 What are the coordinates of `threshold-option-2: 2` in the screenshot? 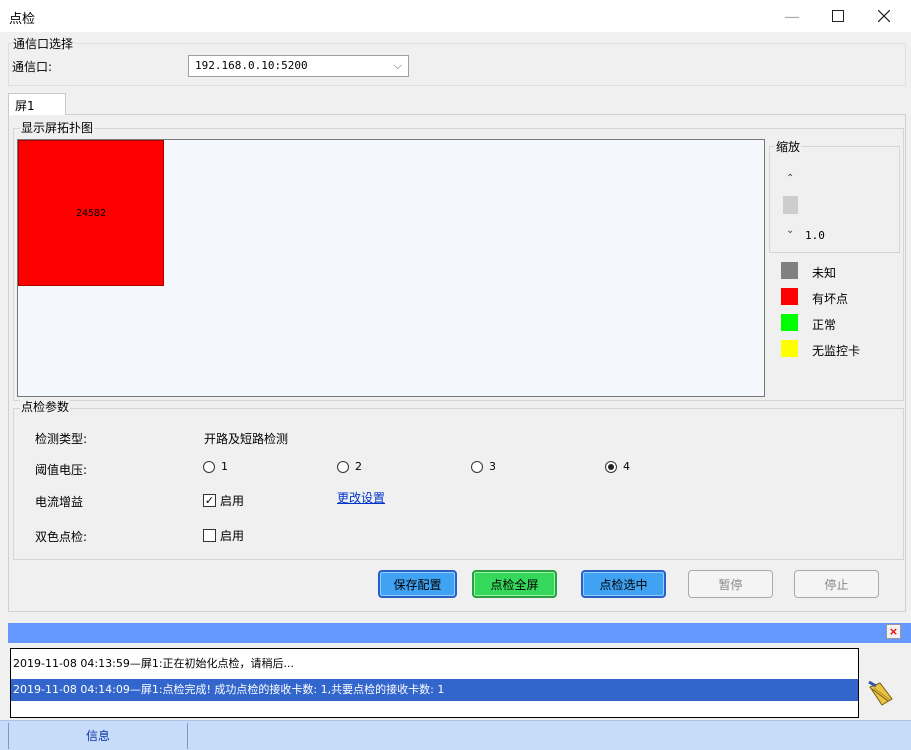 It's located at (349, 466).